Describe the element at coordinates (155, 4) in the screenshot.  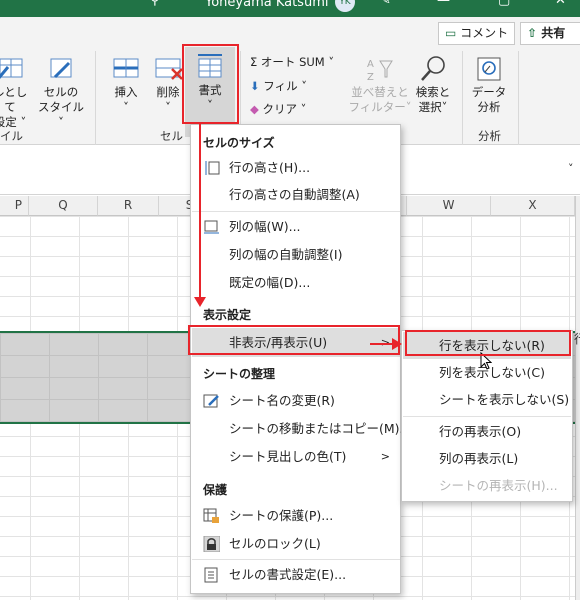
I see `search-icon: ⚲` at that location.